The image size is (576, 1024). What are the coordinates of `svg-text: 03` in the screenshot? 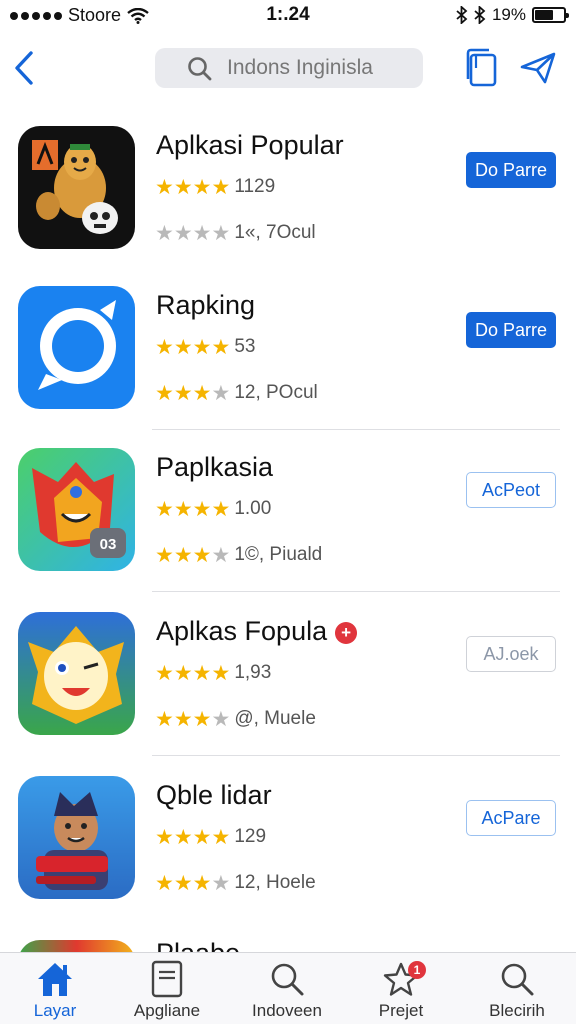 It's located at (108, 544).